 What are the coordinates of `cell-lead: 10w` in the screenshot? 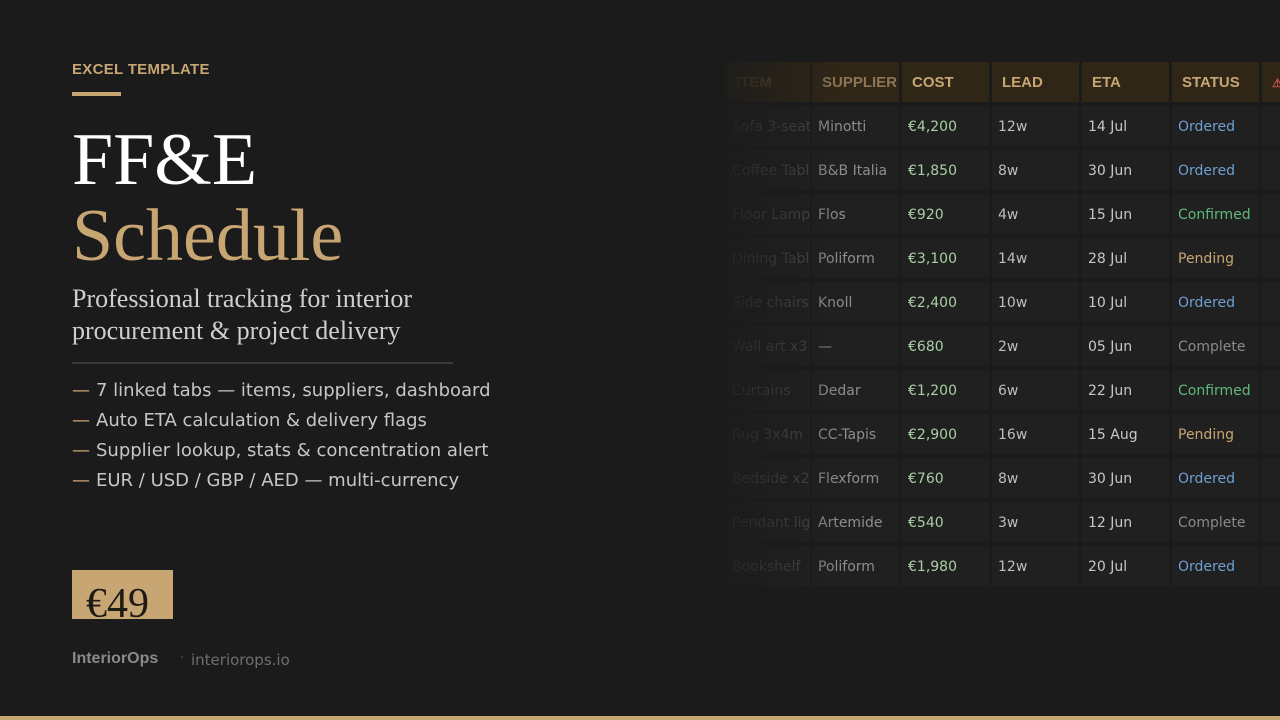 It's located at (1035, 302).